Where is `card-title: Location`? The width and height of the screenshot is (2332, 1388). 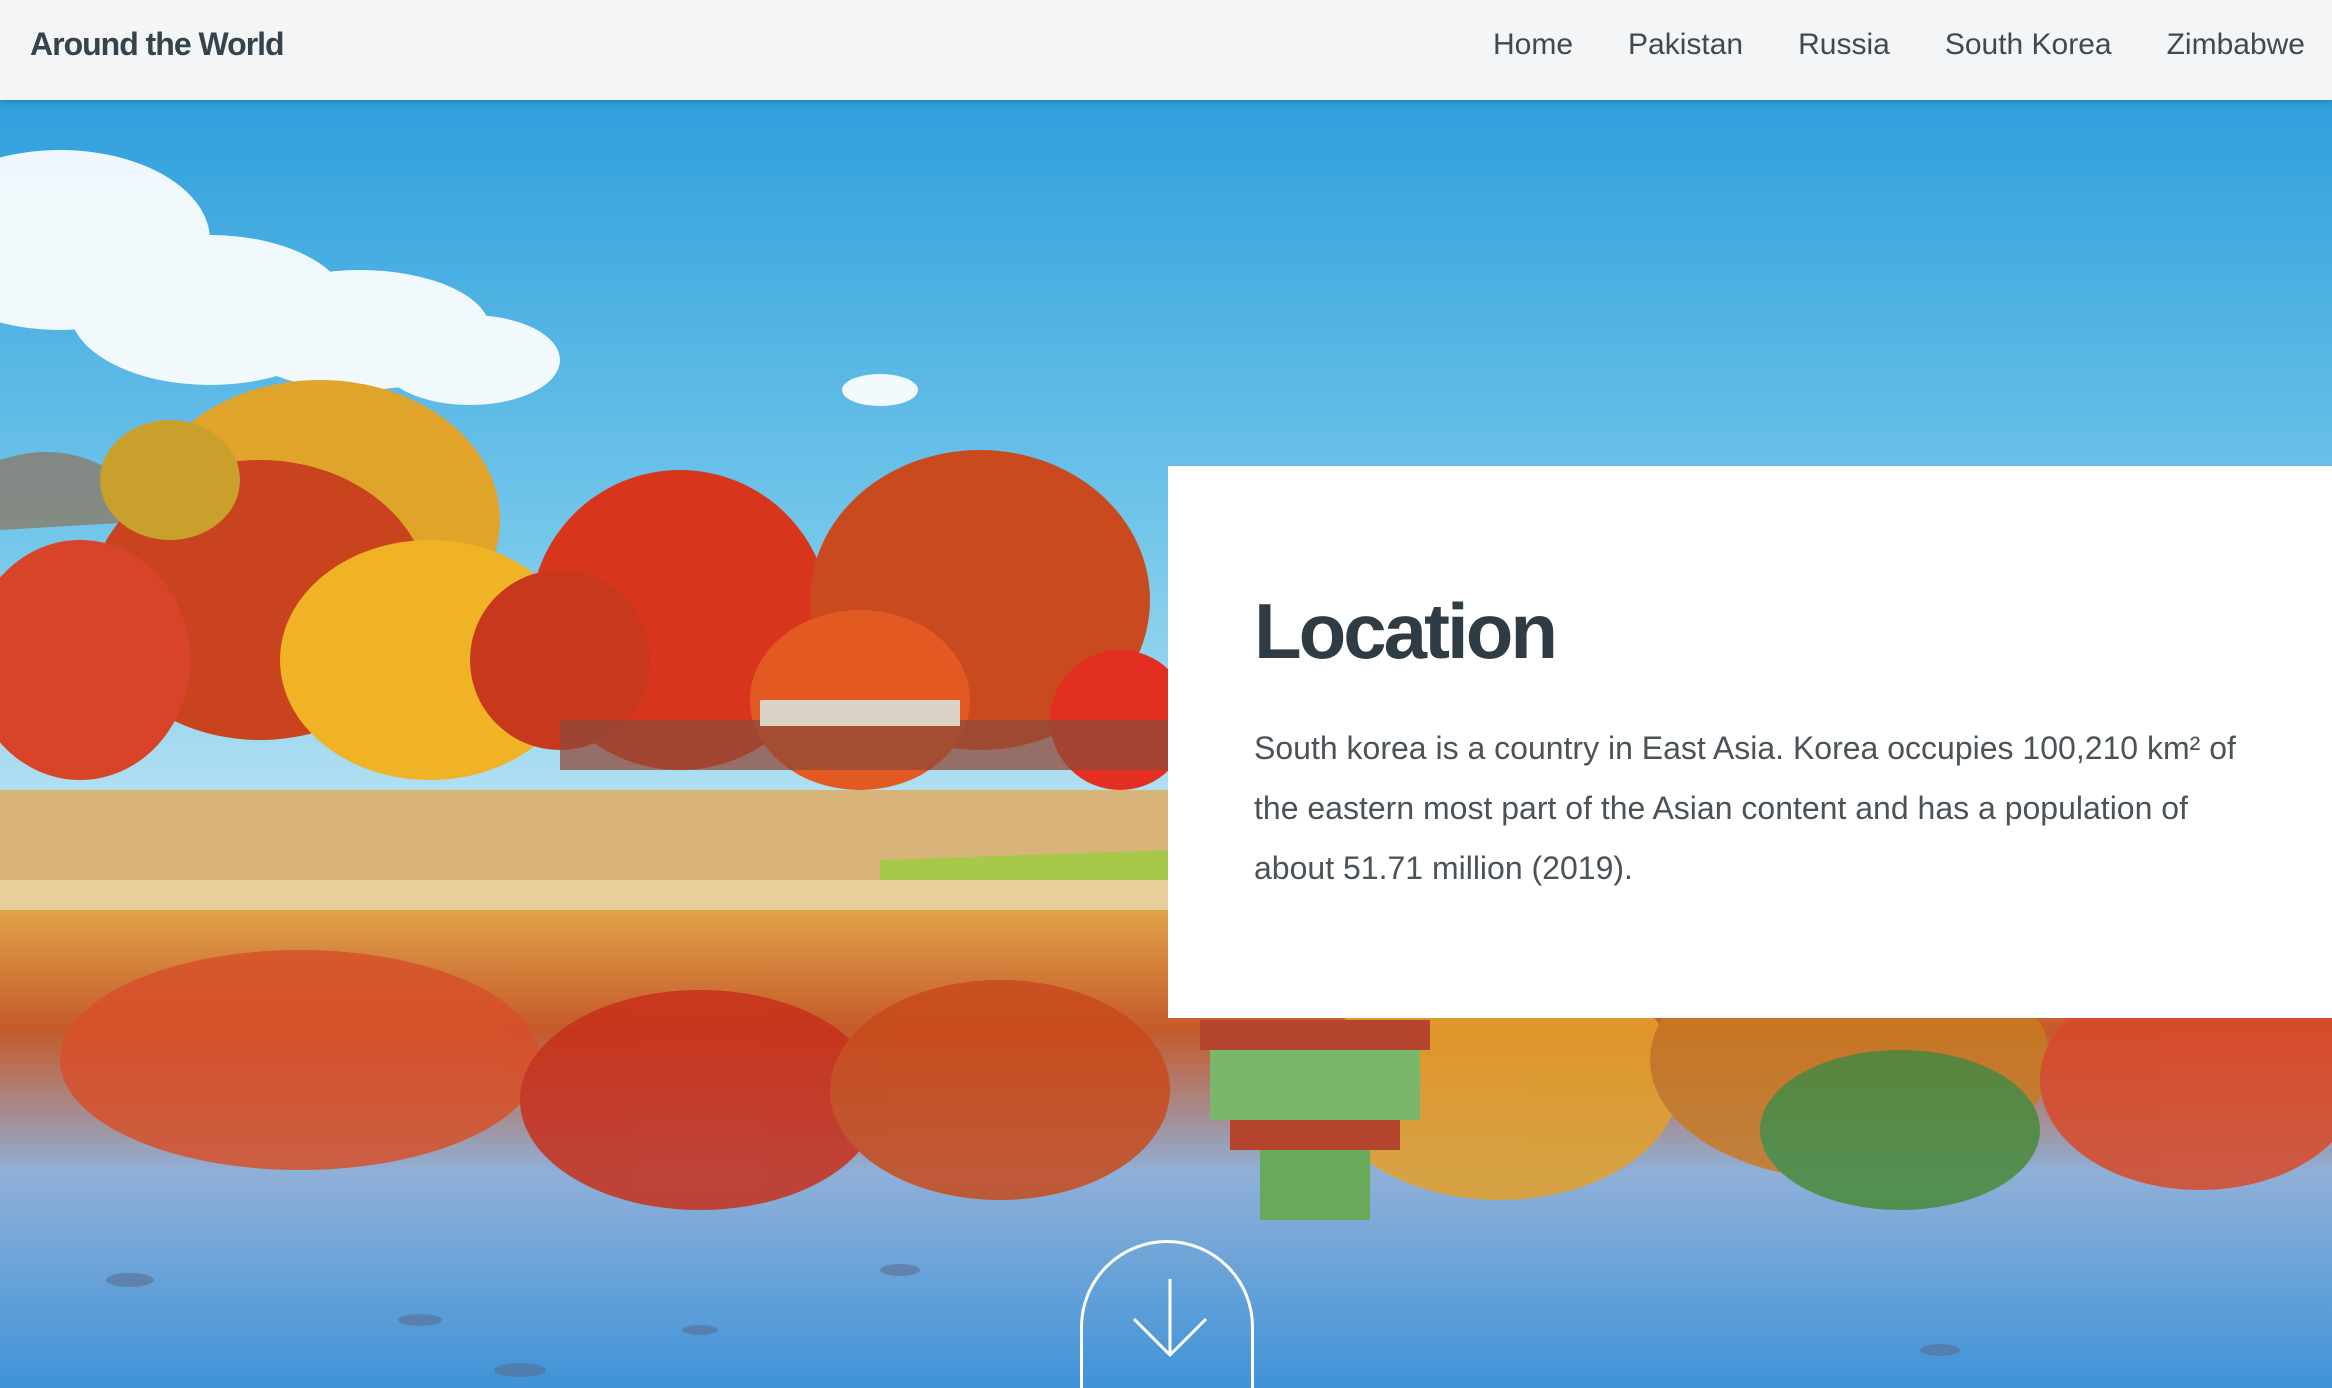 card-title: Location is located at coordinates (1406, 631).